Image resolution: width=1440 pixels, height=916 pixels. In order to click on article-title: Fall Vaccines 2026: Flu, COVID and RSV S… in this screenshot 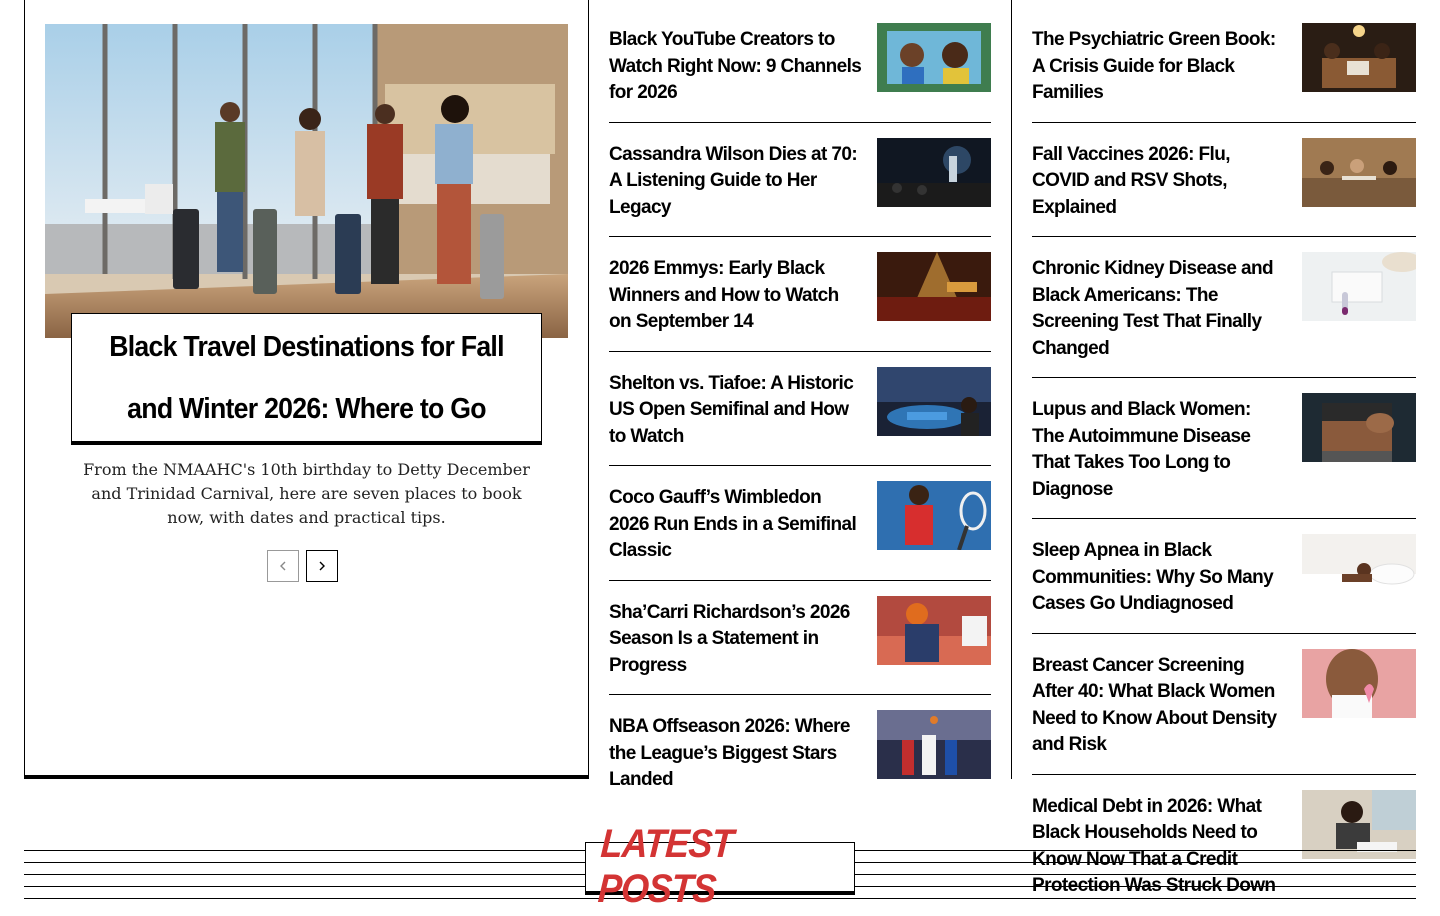, I will do `click(1159, 180)`.